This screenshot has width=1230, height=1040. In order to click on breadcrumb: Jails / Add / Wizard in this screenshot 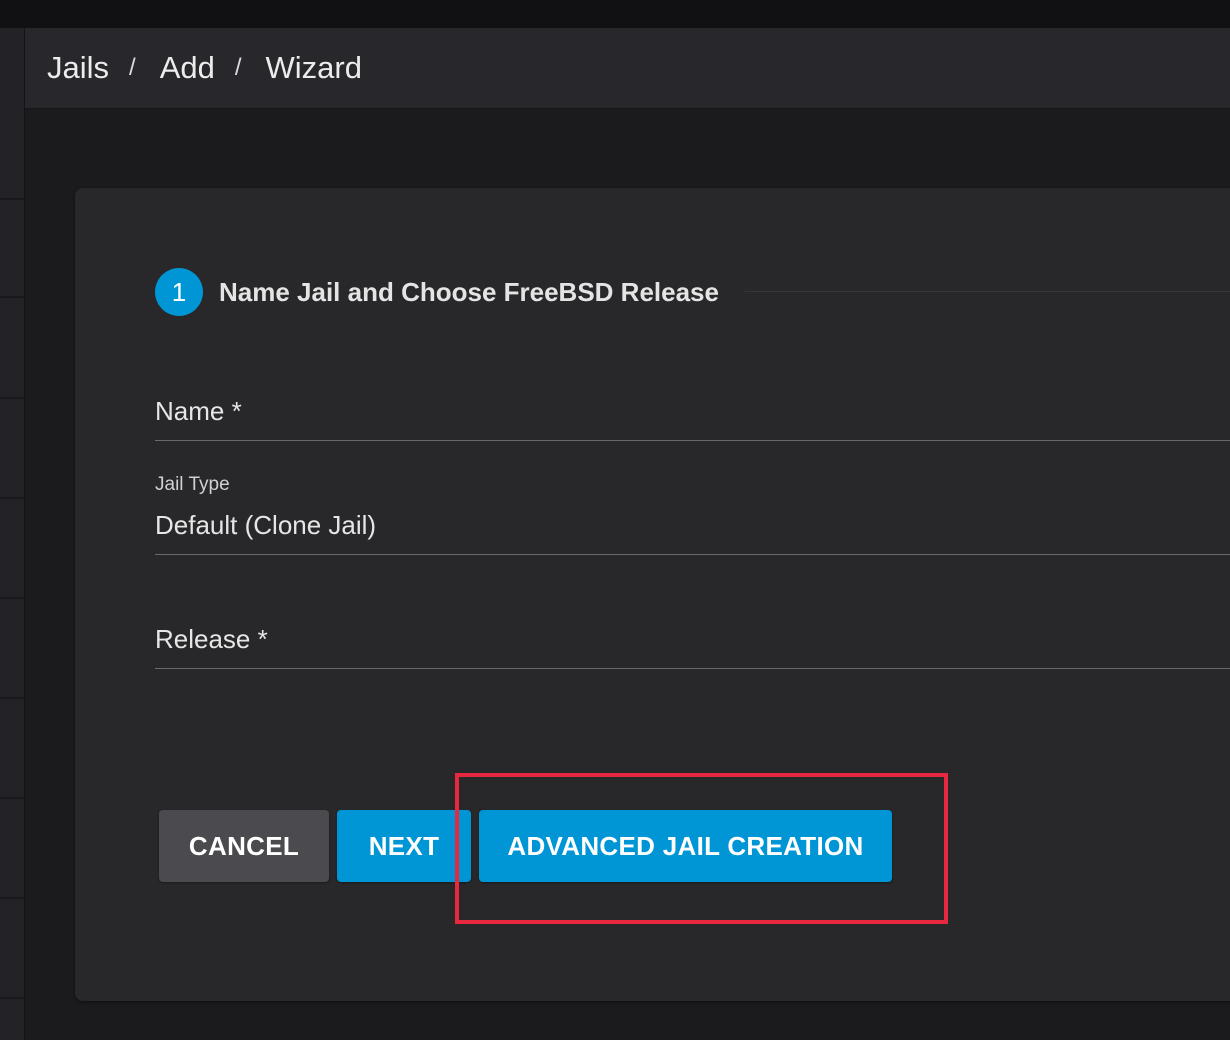, I will do `click(204, 68)`.